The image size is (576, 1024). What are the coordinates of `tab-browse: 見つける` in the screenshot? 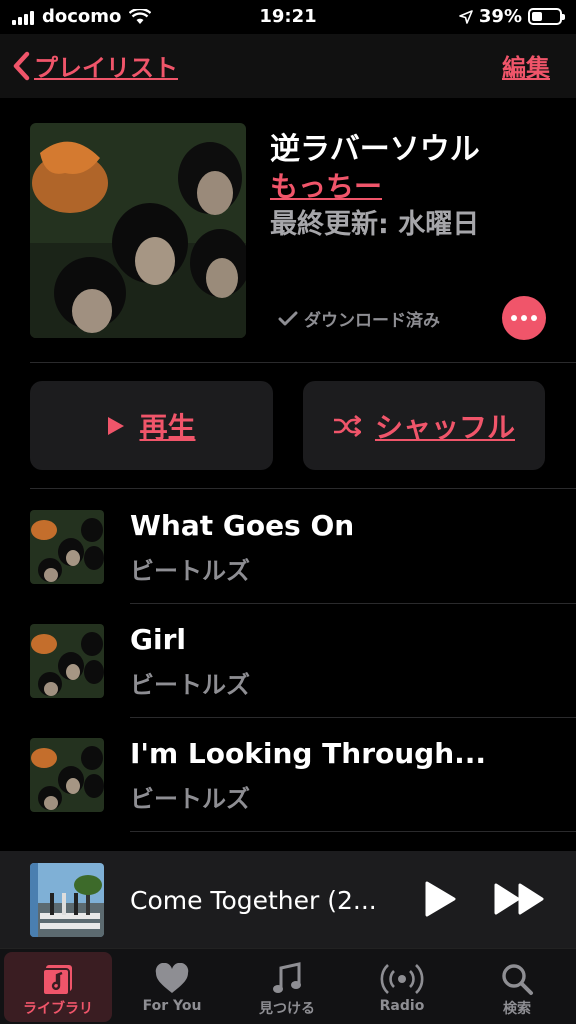 It's located at (287, 987).